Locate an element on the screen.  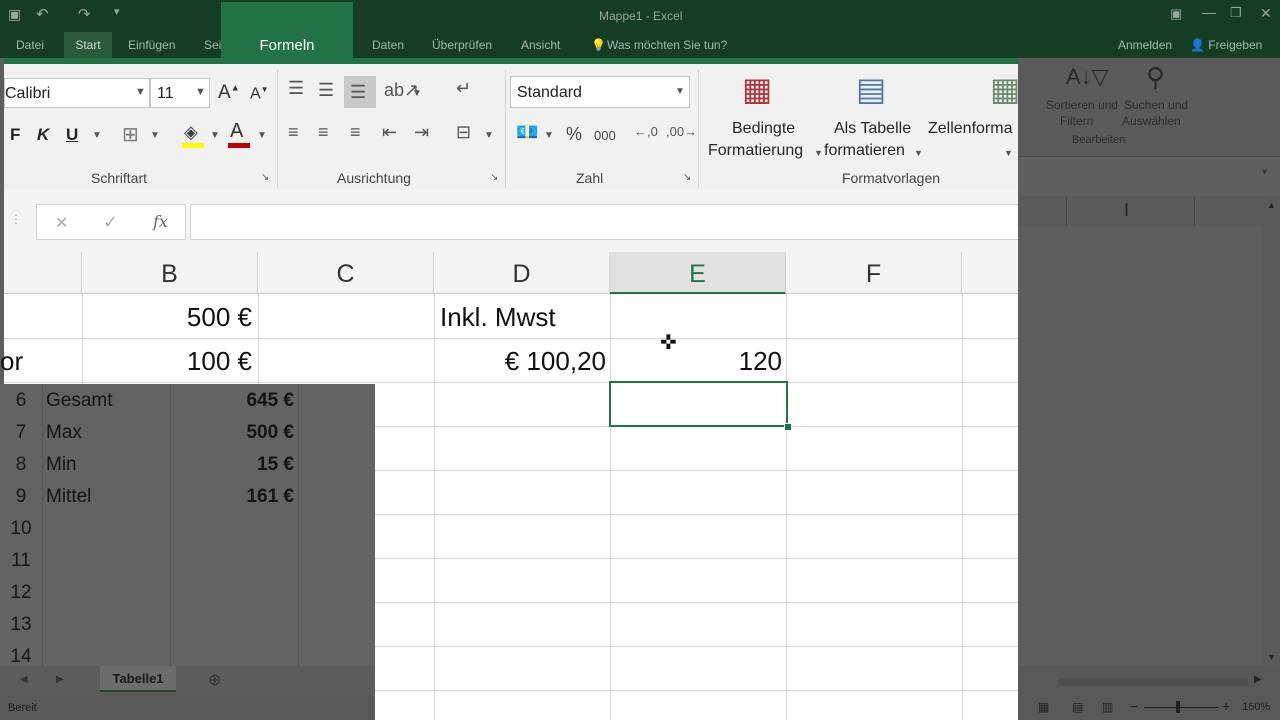
share-button: 👤 Freigeben is located at coordinates (1226, 45).